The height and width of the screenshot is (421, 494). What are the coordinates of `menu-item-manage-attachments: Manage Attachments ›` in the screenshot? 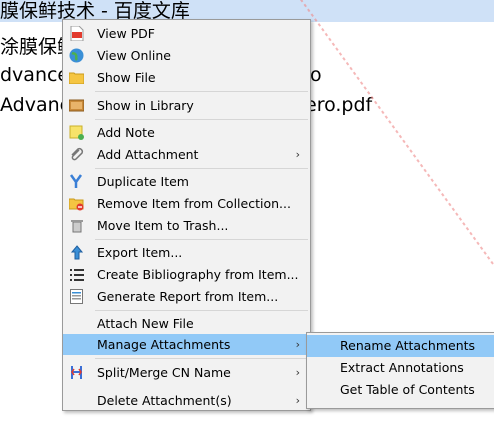 It's located at (186, 344).